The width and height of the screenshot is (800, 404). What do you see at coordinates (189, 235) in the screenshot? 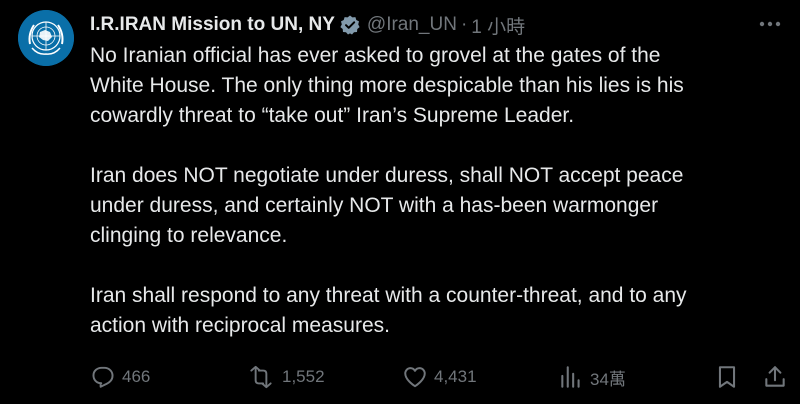
I see `text-line: clinging to relevance.` at bounding box center [189, 235].